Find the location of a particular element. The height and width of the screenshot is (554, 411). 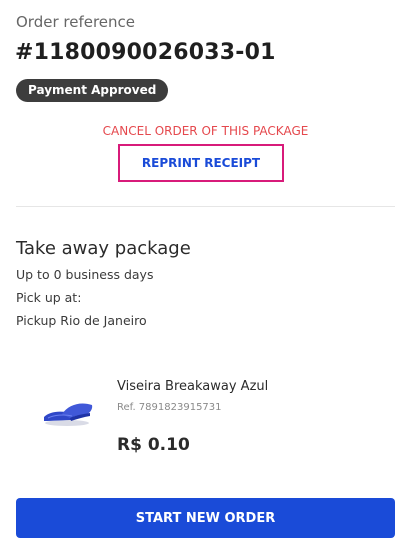

cancel-order-link: CANCEL ORDER OF THIS PACKAGE is located at coordinates (205, 131).